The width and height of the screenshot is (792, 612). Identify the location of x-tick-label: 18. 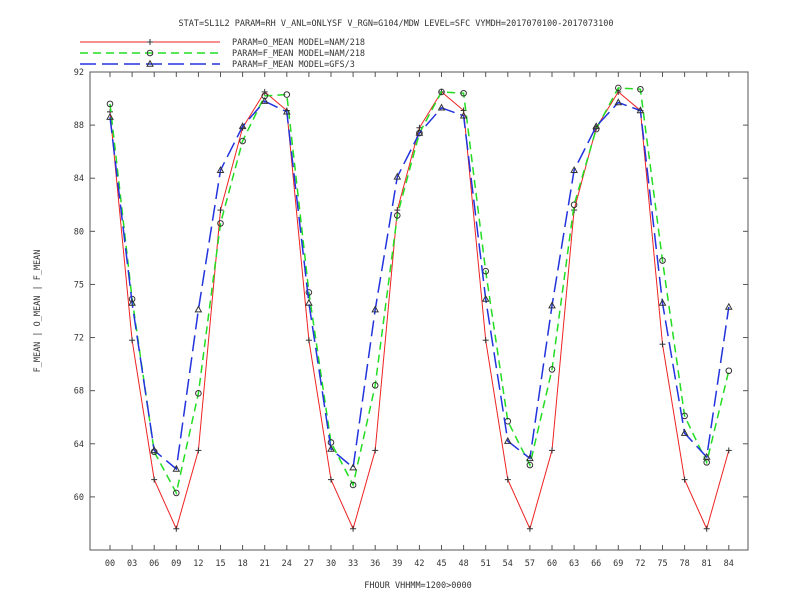
(242, 564).